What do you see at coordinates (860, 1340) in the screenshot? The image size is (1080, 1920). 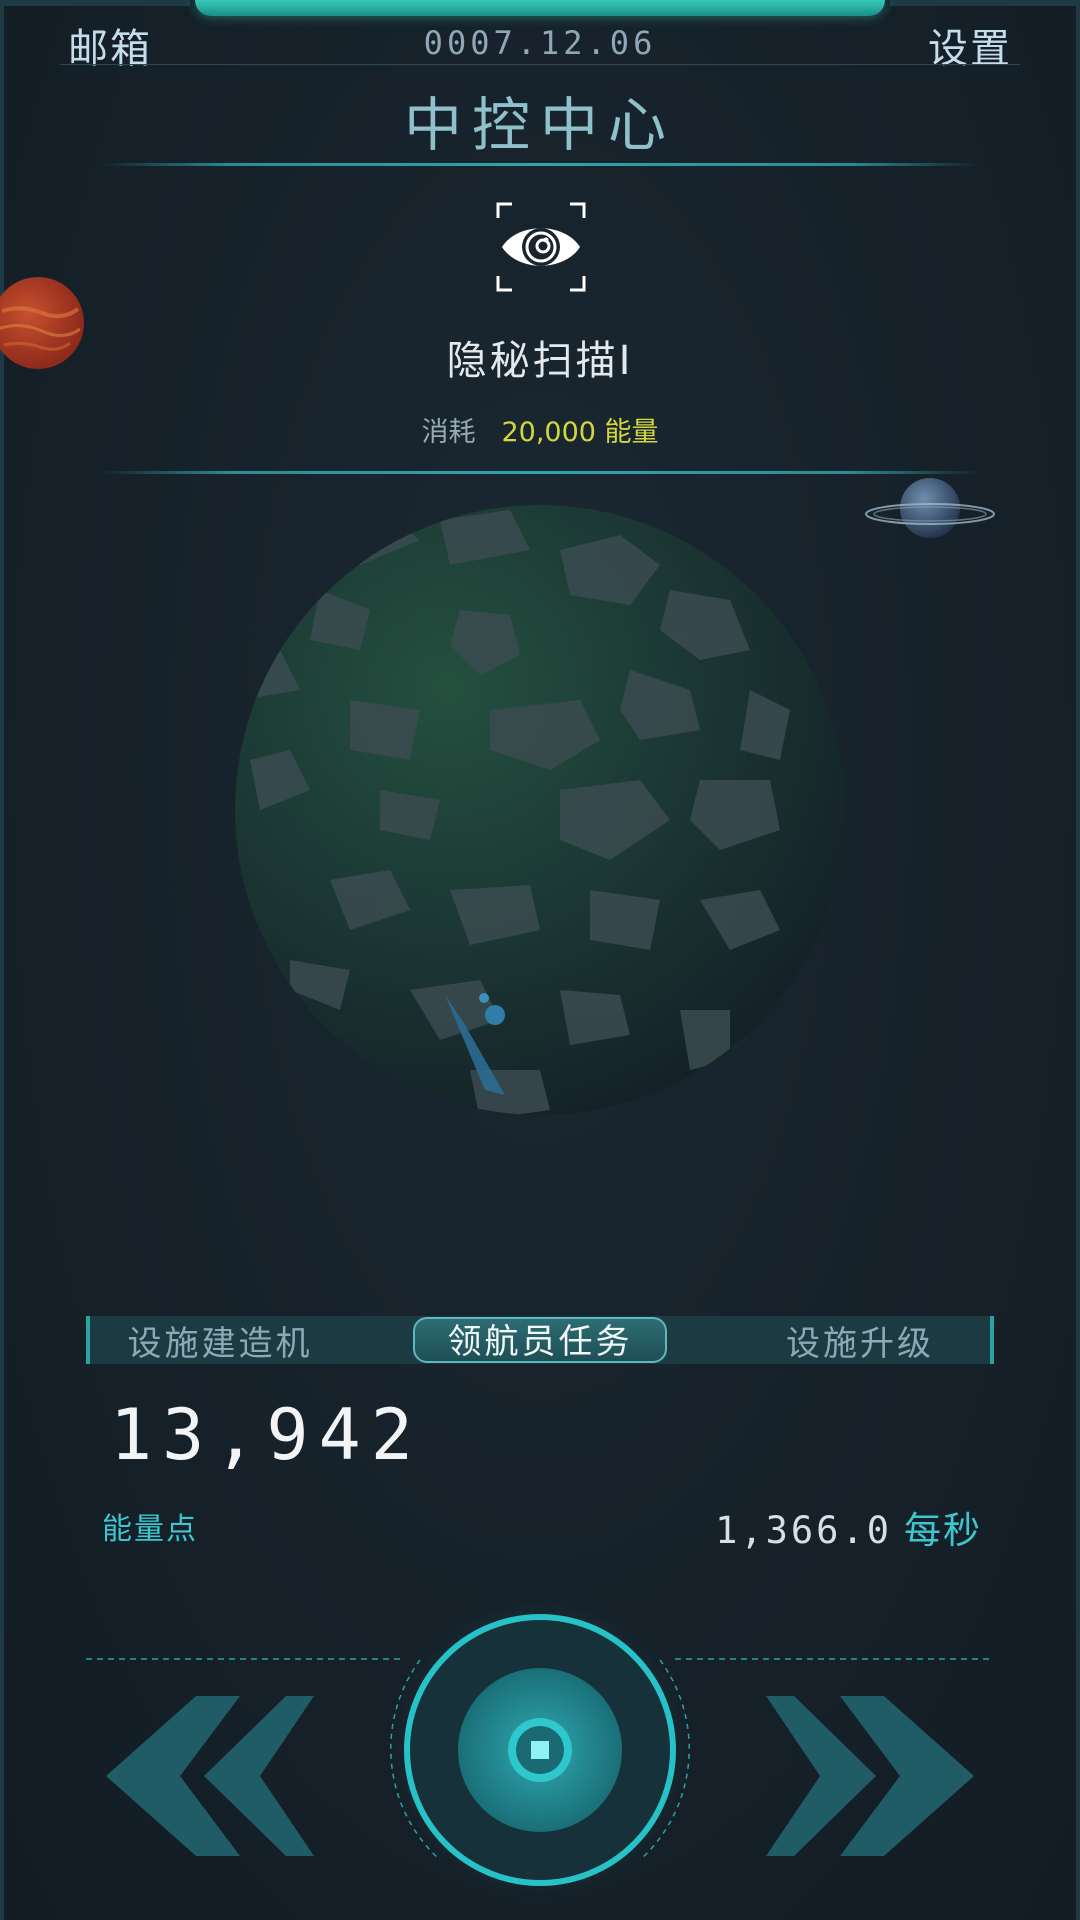 I see `tab-facility-upgrade: 设施升级` at bounding box center [860, 1340].